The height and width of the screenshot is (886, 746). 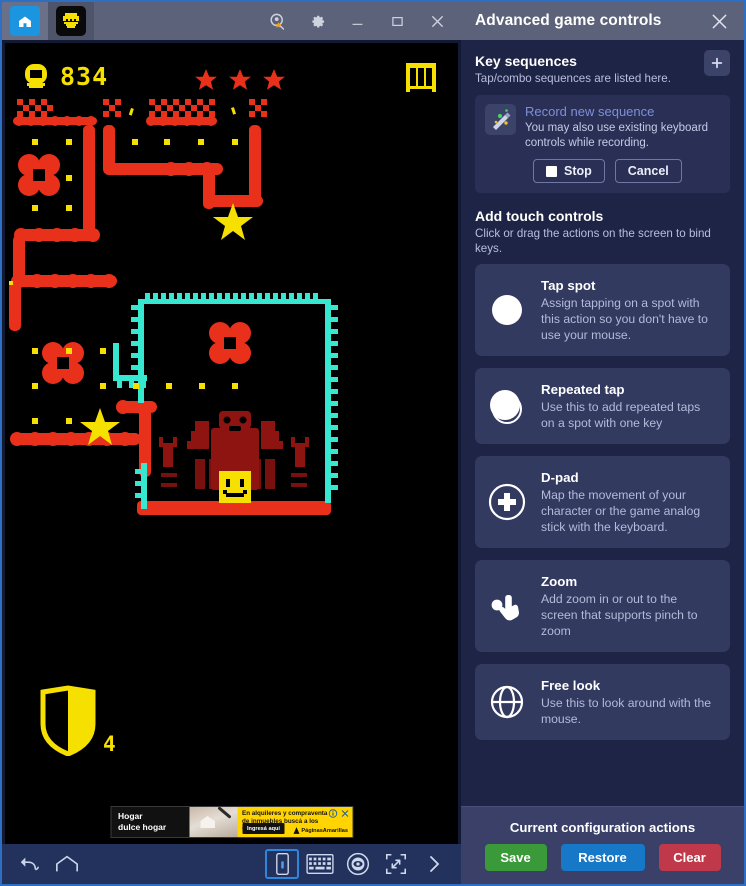 I want to click on maximize-button, so click(x=397, y=21).